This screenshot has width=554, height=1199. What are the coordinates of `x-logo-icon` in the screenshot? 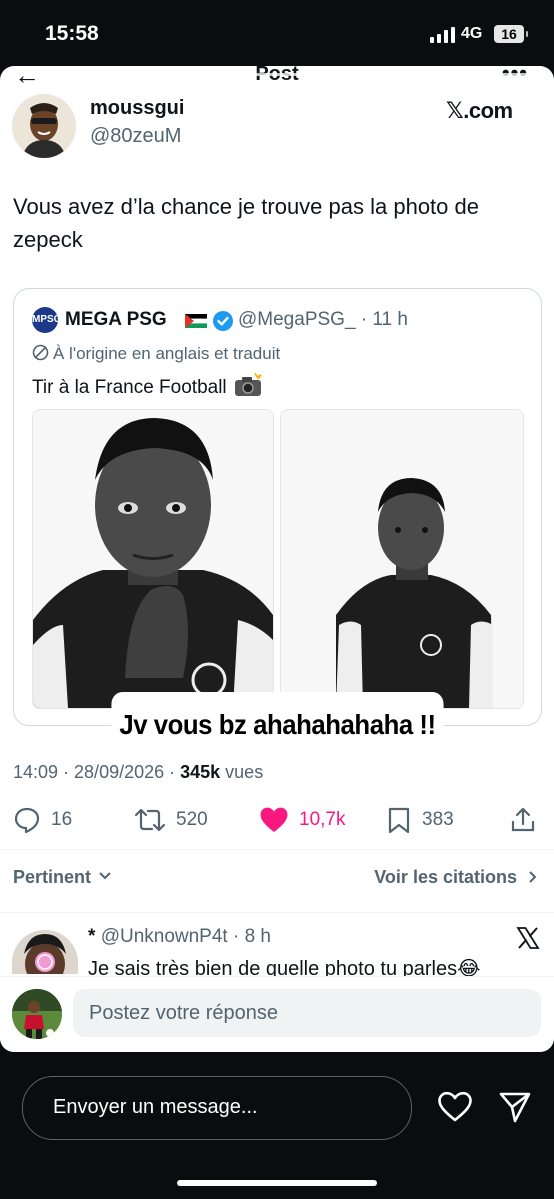 It's located at (528, 938).